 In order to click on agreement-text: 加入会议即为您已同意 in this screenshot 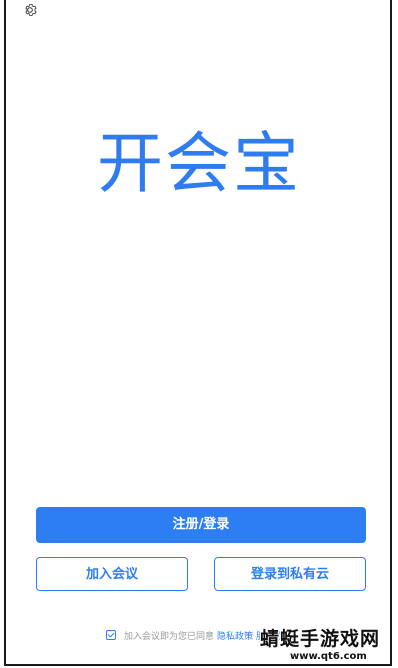, I will do `click(169, 636)`.